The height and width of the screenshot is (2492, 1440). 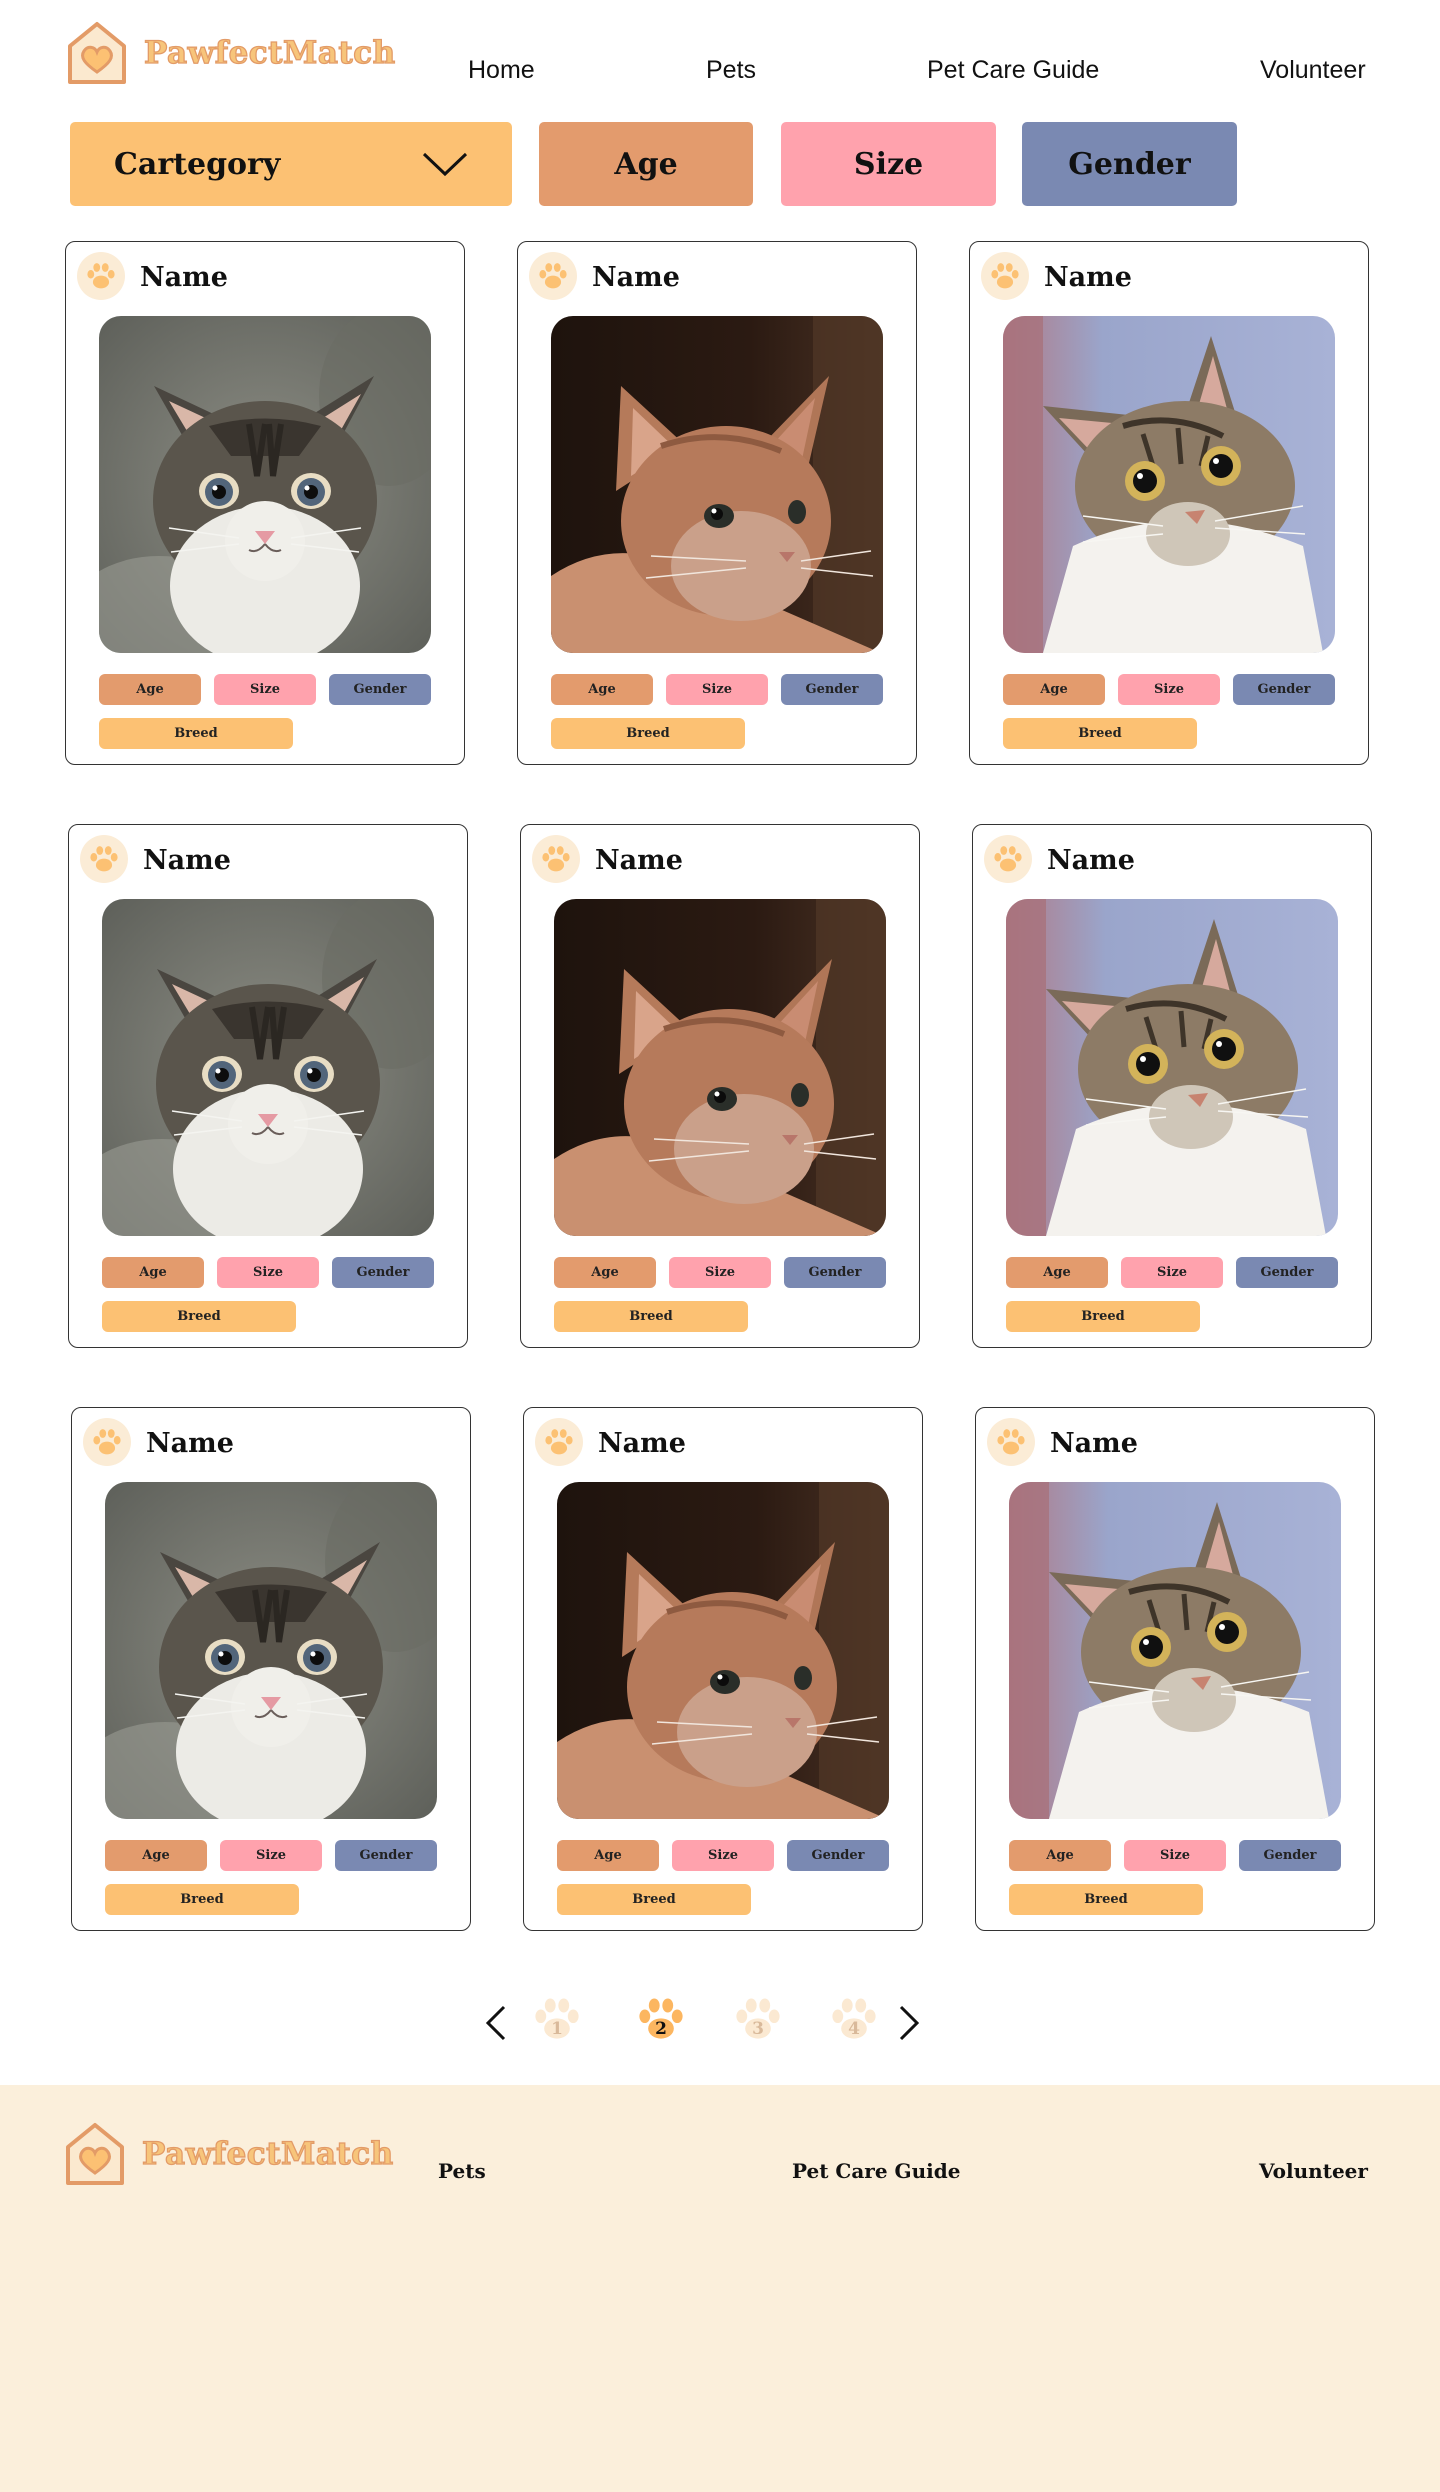 What do you see at coordinates (661, 2019) in the screenshot?
I see `page-2-button: 2` at bounding box center [661, 2019].